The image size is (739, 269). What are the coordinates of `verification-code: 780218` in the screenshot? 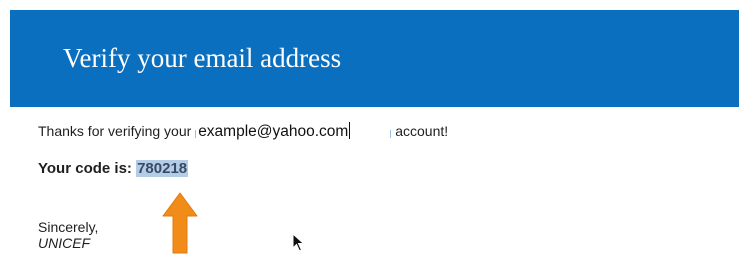 It's located at (162, 168).